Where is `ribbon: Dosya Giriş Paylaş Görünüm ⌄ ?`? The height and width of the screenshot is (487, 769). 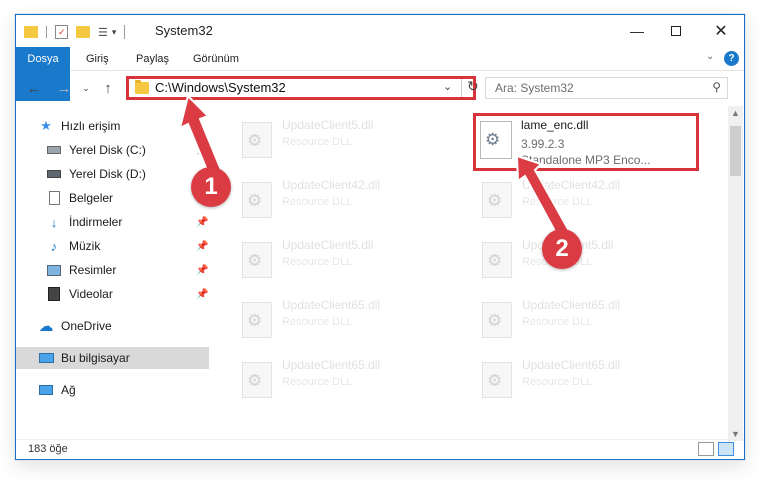
ribbon: Dosya Giriş Paylaş Görünüm ⌄ ? is located at coordinates (380, 74).